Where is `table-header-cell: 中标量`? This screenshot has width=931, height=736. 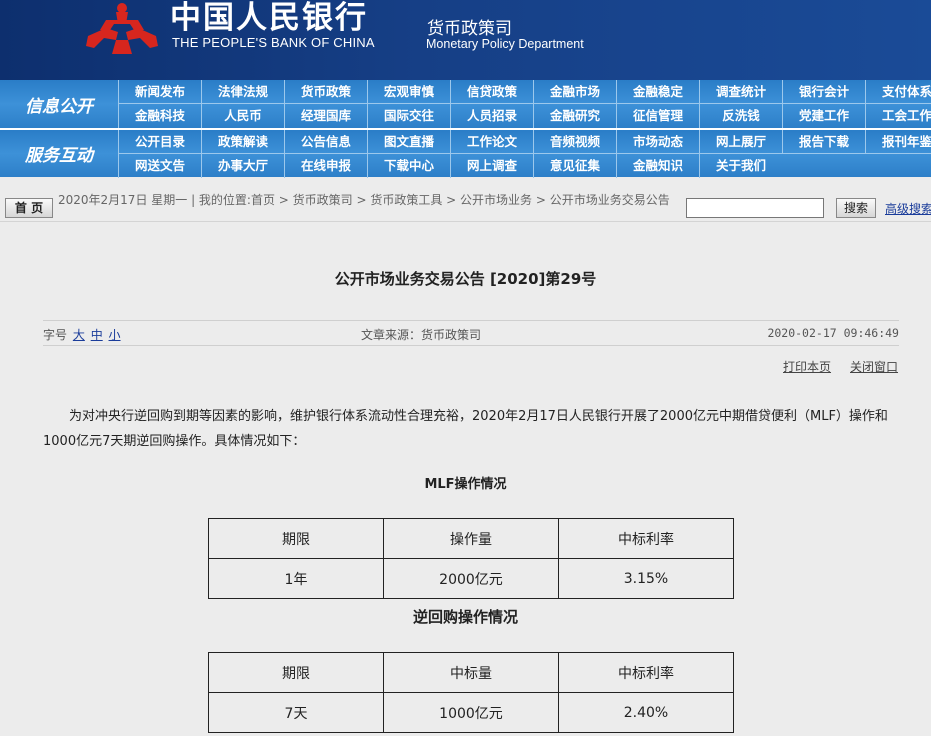
table-header-cell: 中标量 is located at coordinates (471, 672).